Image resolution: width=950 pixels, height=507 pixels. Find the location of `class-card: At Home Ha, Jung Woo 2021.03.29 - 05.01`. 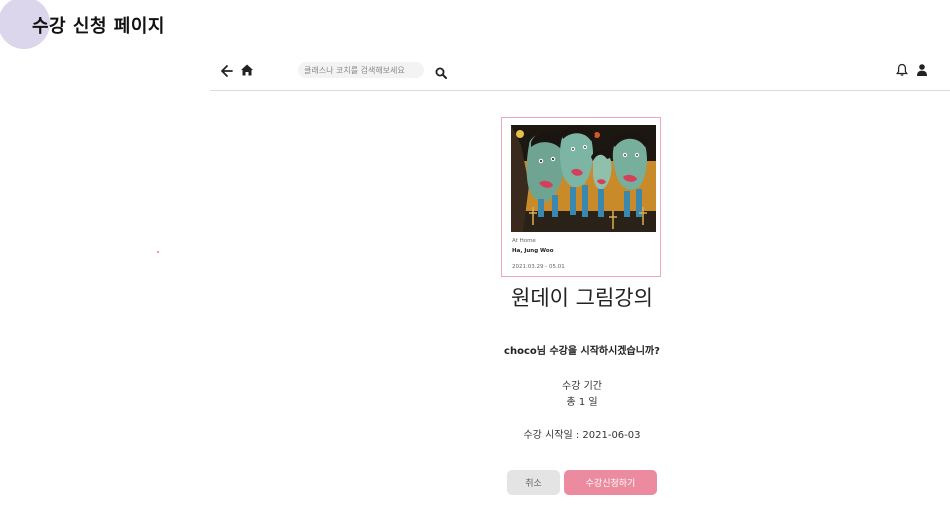

class-card: At Home Ha, Jung Woo 2021.03.29 - 05.01 is located at coordinates (581, 197).